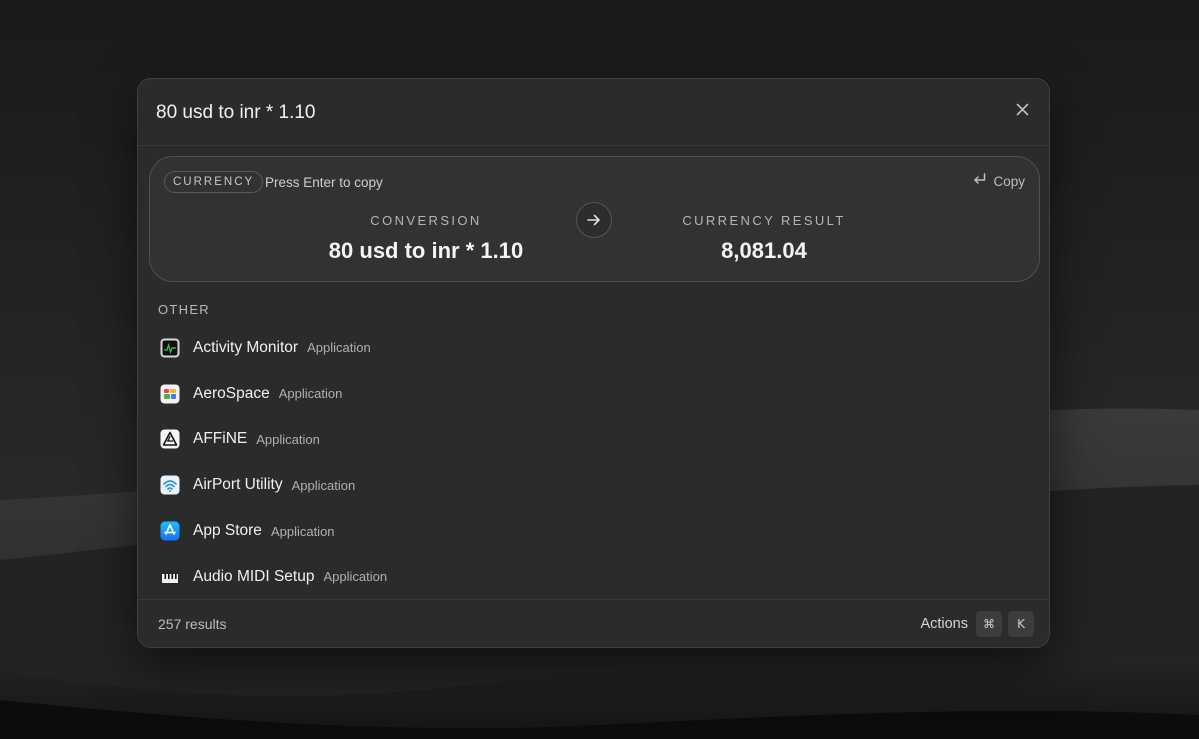 The height and width of the screenshot is (739, 1199). Describe the element at coordinates (324, 182) in the screenshot. I see `copy-hint: Press Enter to copy` at that location.